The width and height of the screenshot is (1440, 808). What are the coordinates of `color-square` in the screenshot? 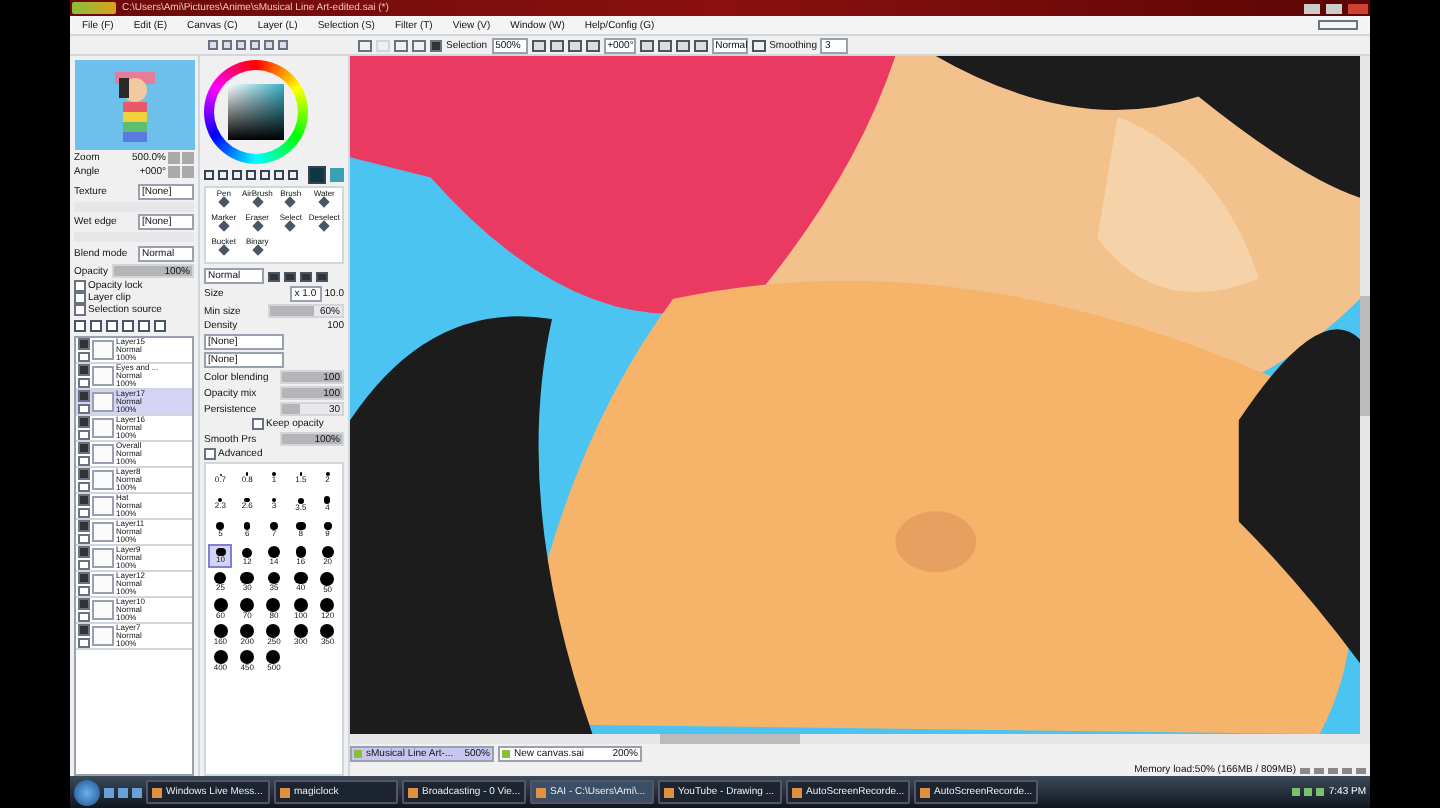 It's located at (256, 112).